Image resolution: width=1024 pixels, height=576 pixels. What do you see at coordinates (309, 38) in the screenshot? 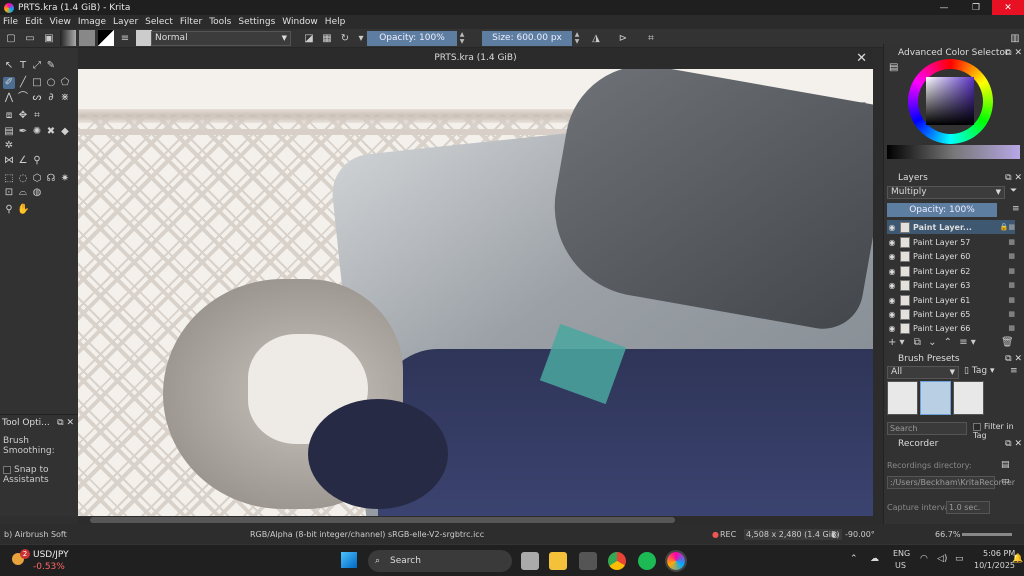
I see `eraser-icon: ◪` at bounding box center [309, 38].